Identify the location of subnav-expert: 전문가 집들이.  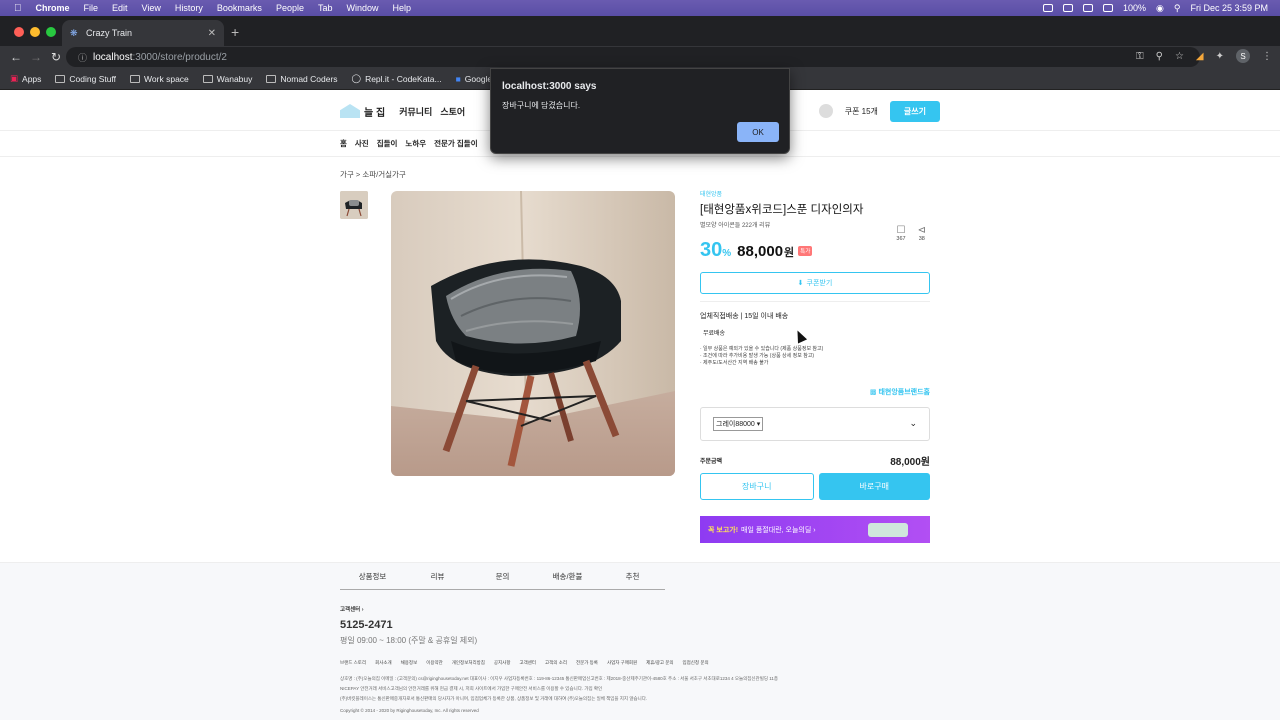
(455, 143).